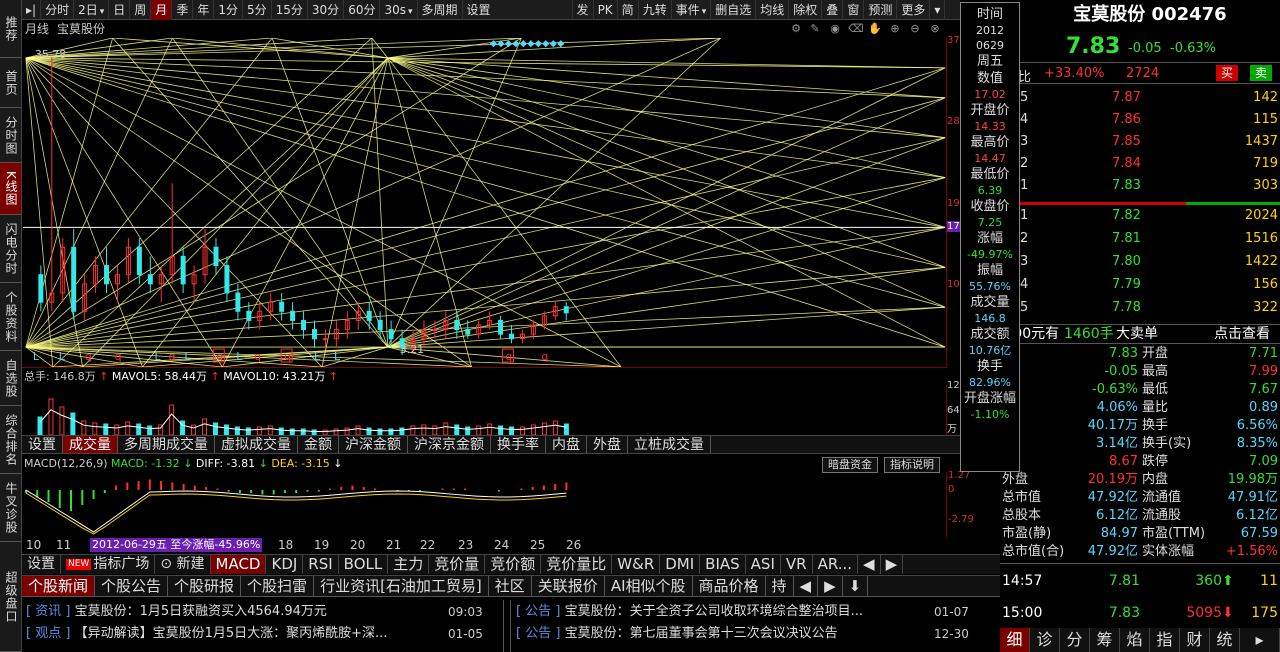 The image size is (1280, 652). I want to click on vol-tab-volume: 成交量, so click(90, 444).